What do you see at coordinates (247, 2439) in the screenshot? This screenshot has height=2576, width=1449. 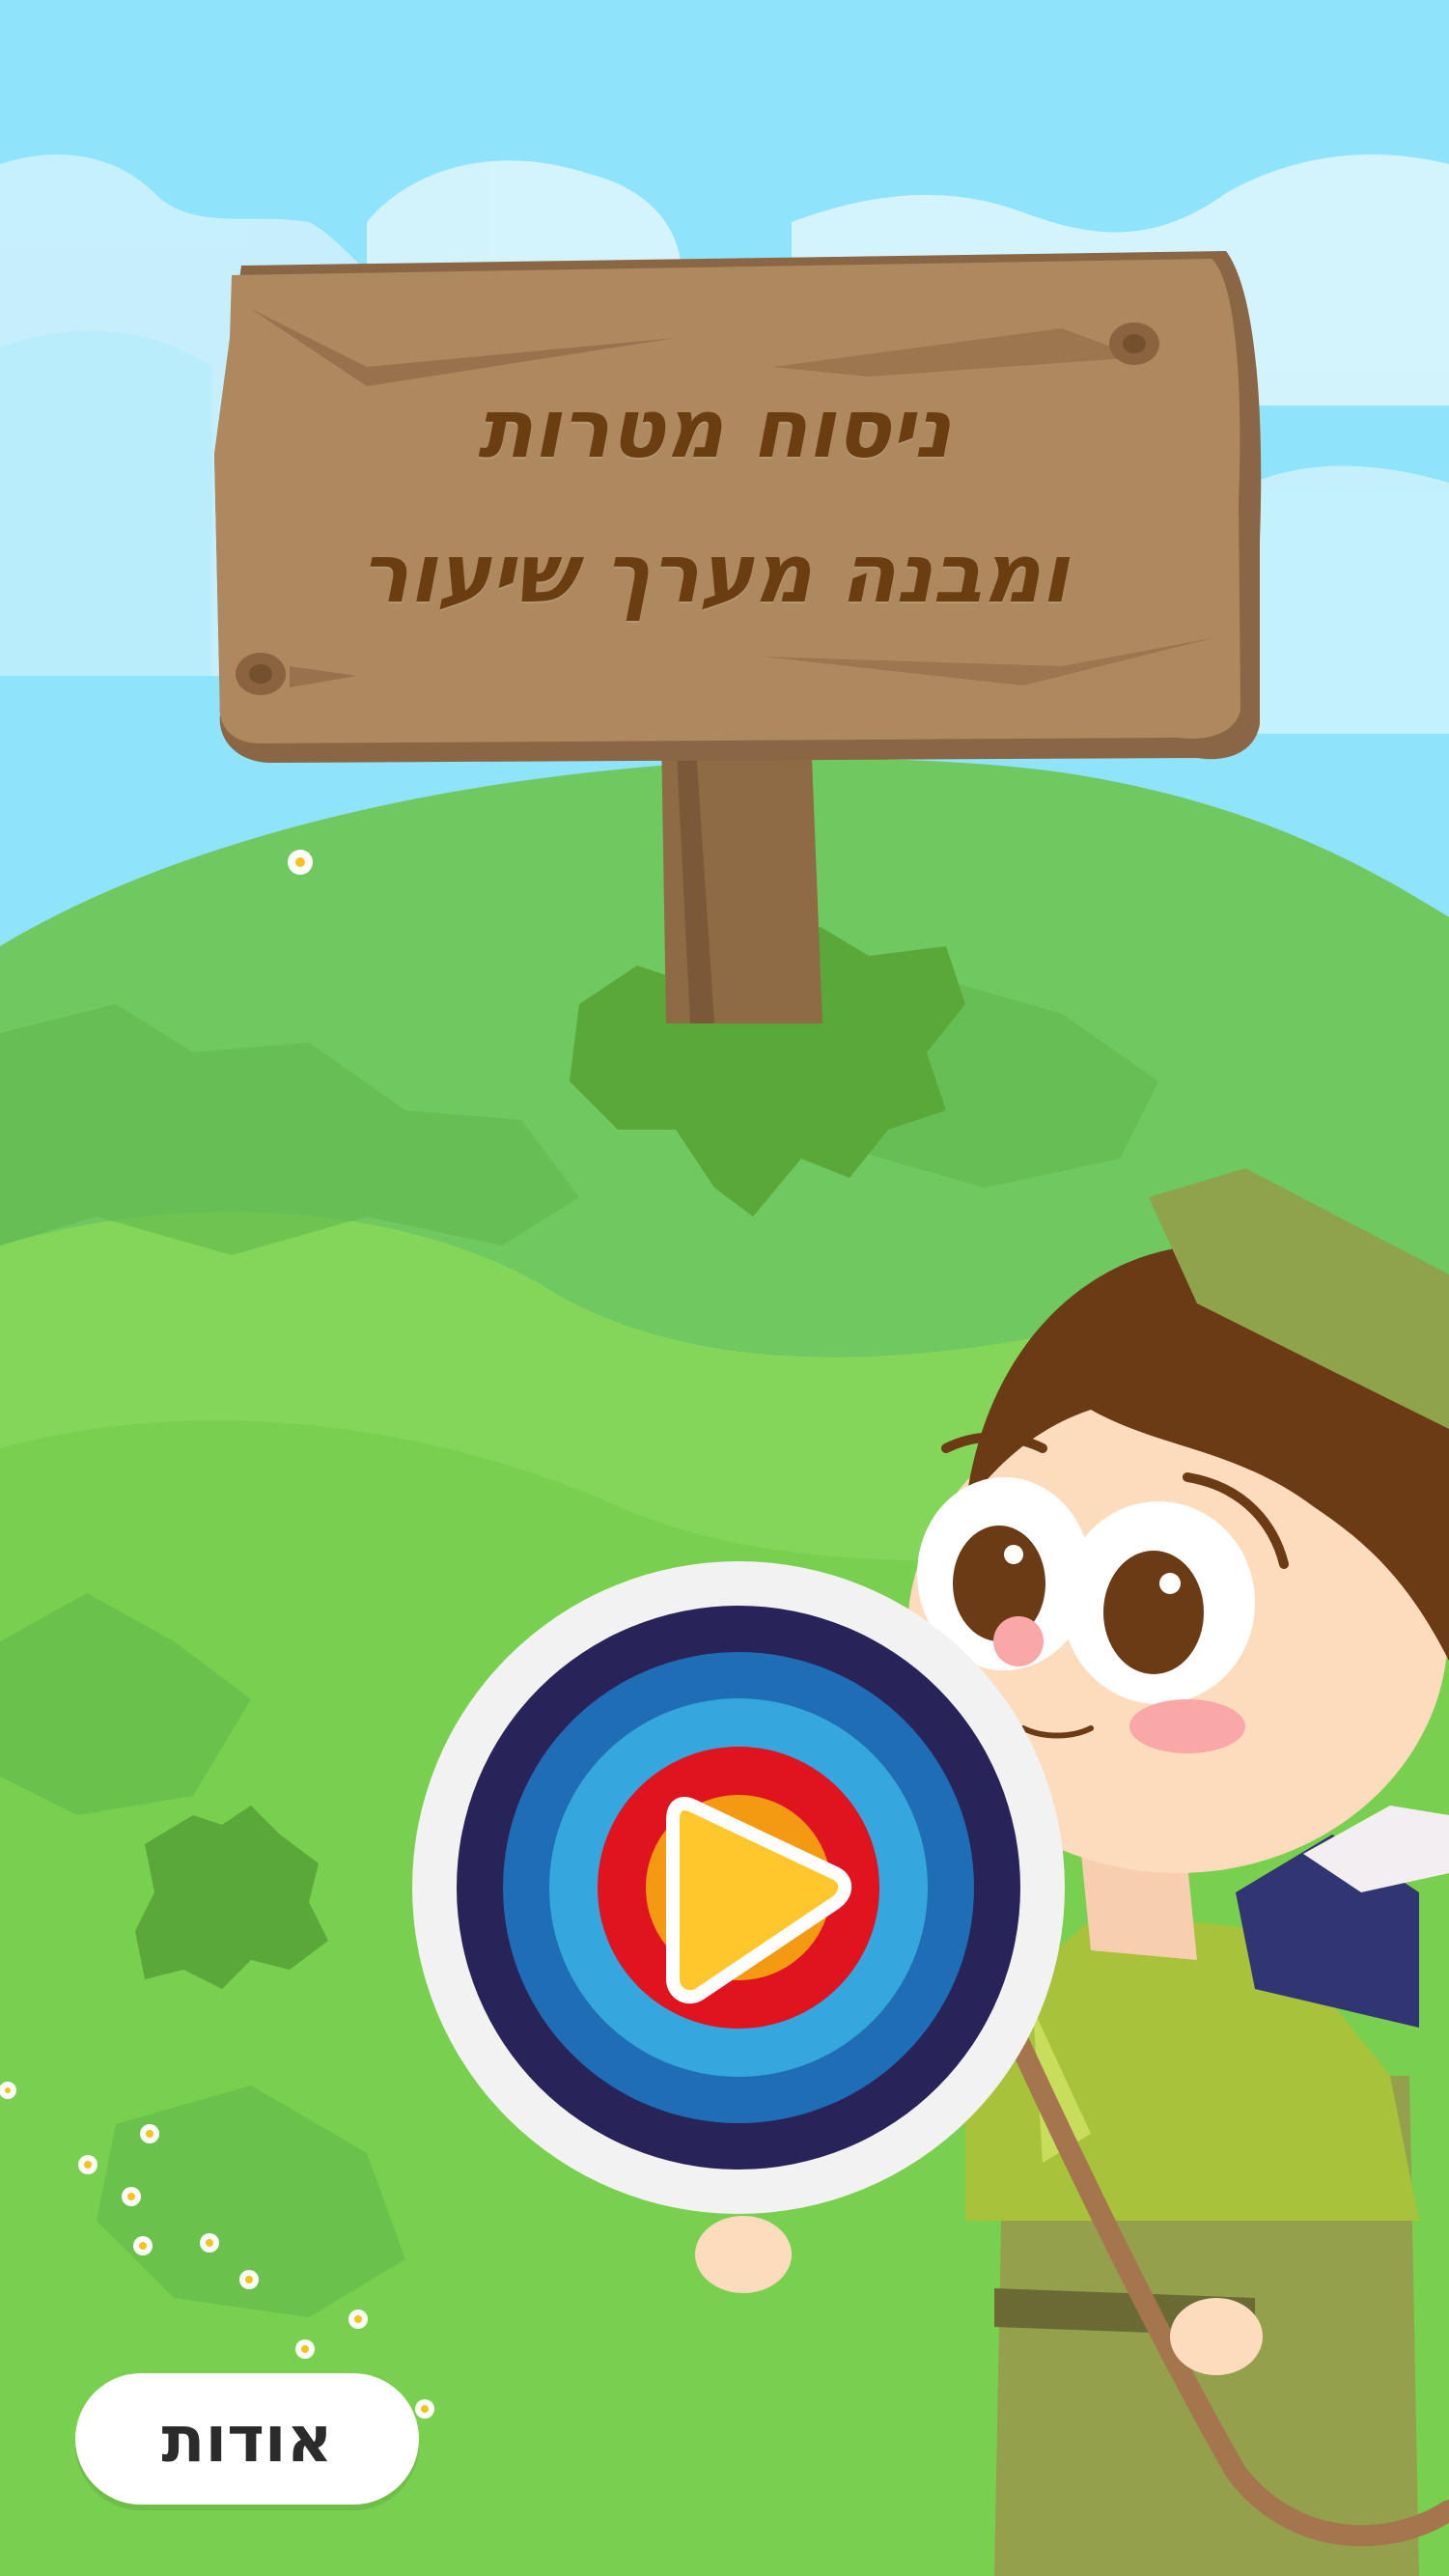 I see `about-button: אודות` at bounding box center [247, 2439].